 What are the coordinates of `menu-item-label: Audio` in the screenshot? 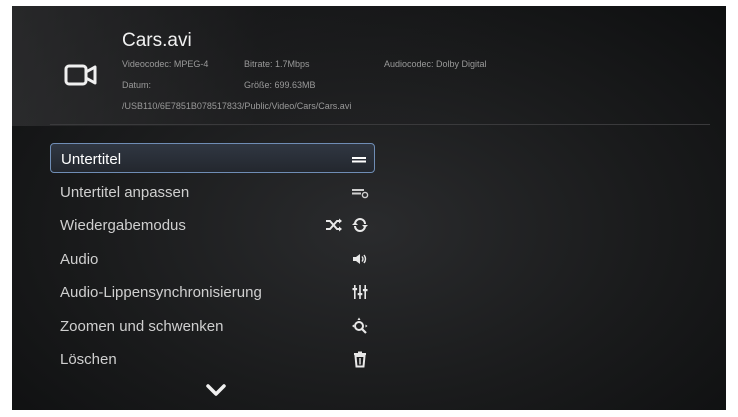 It's located at (79, 259).